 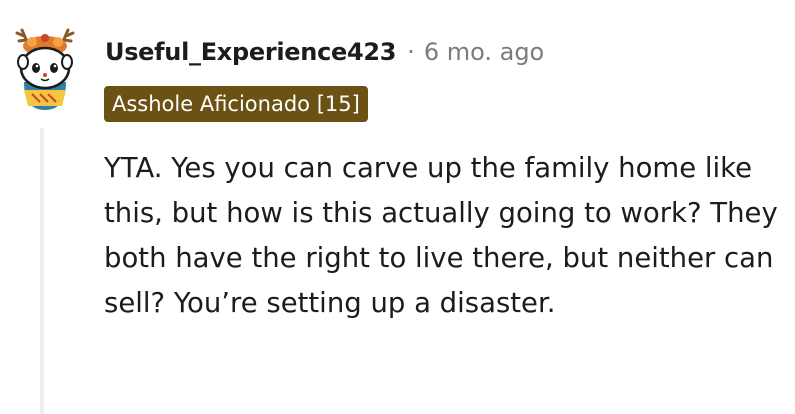 What do you see at coordinates (250, 52) in the screenshot?
I see `username-link: Useful_Experience423` at bounding box center [250, 52].